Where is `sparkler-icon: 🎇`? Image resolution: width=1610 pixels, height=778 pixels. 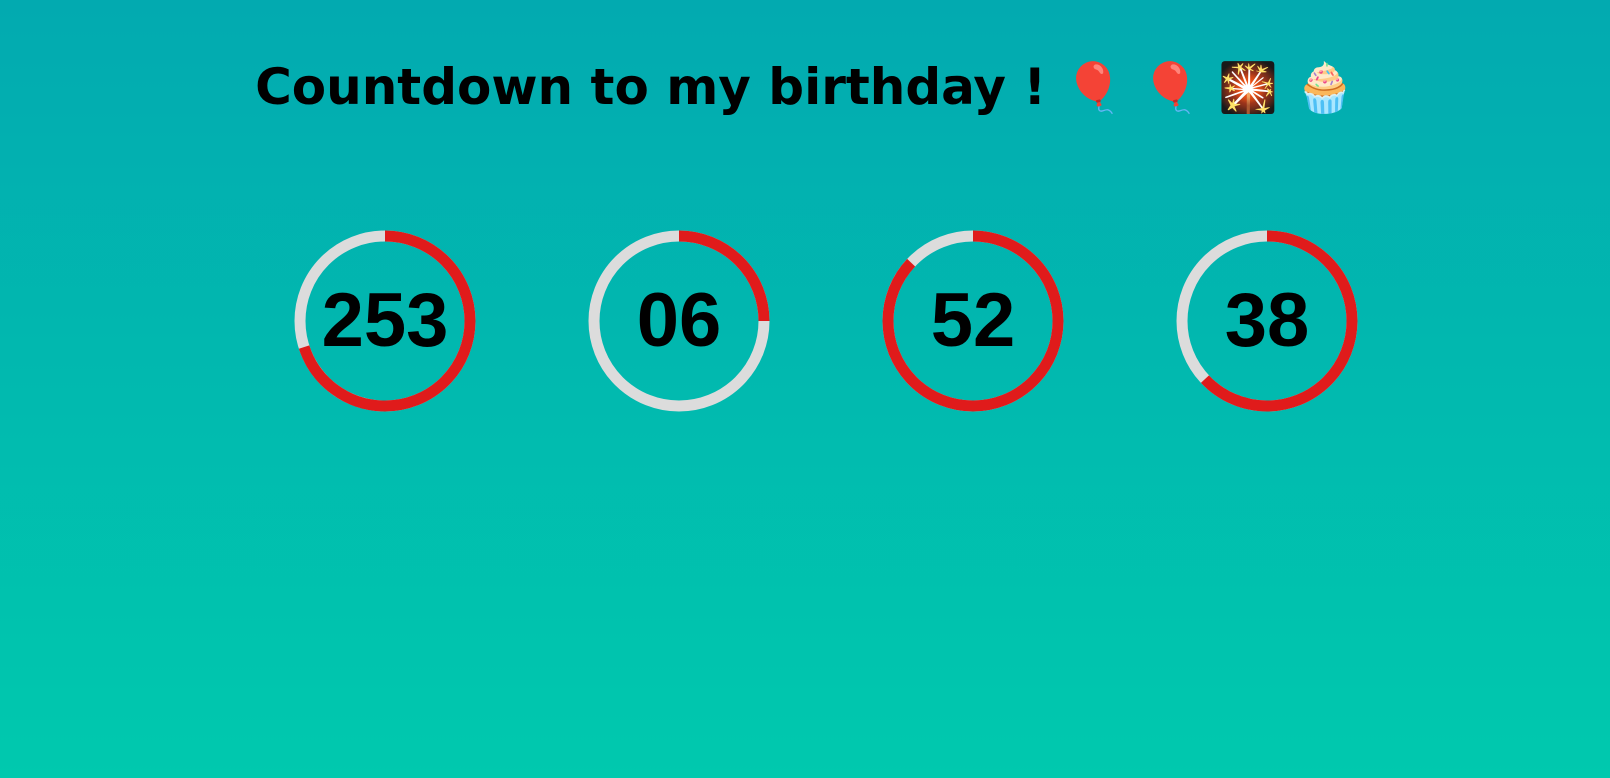 sparkler-icon: 🎇 is located at coordinates (1247, 88).